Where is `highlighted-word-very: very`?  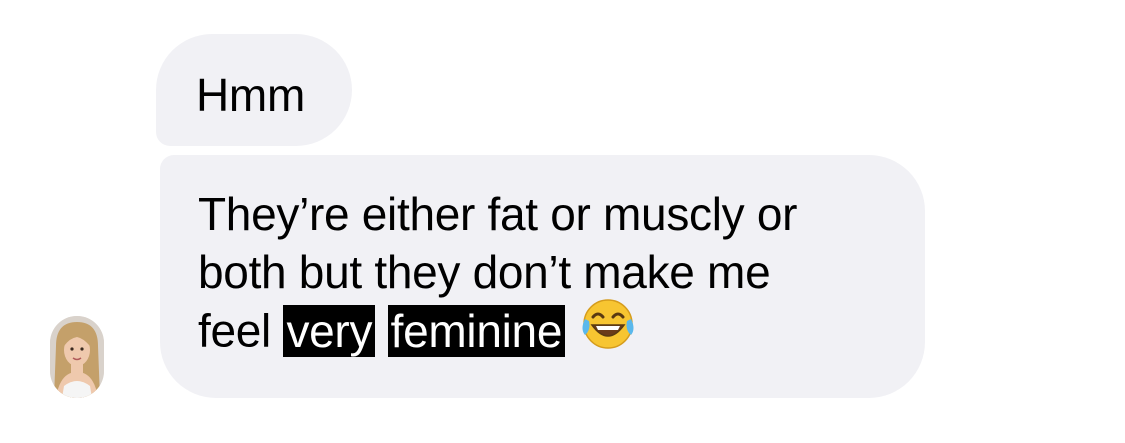
highlighted-word-very: very is located at coordinates (329, 330).